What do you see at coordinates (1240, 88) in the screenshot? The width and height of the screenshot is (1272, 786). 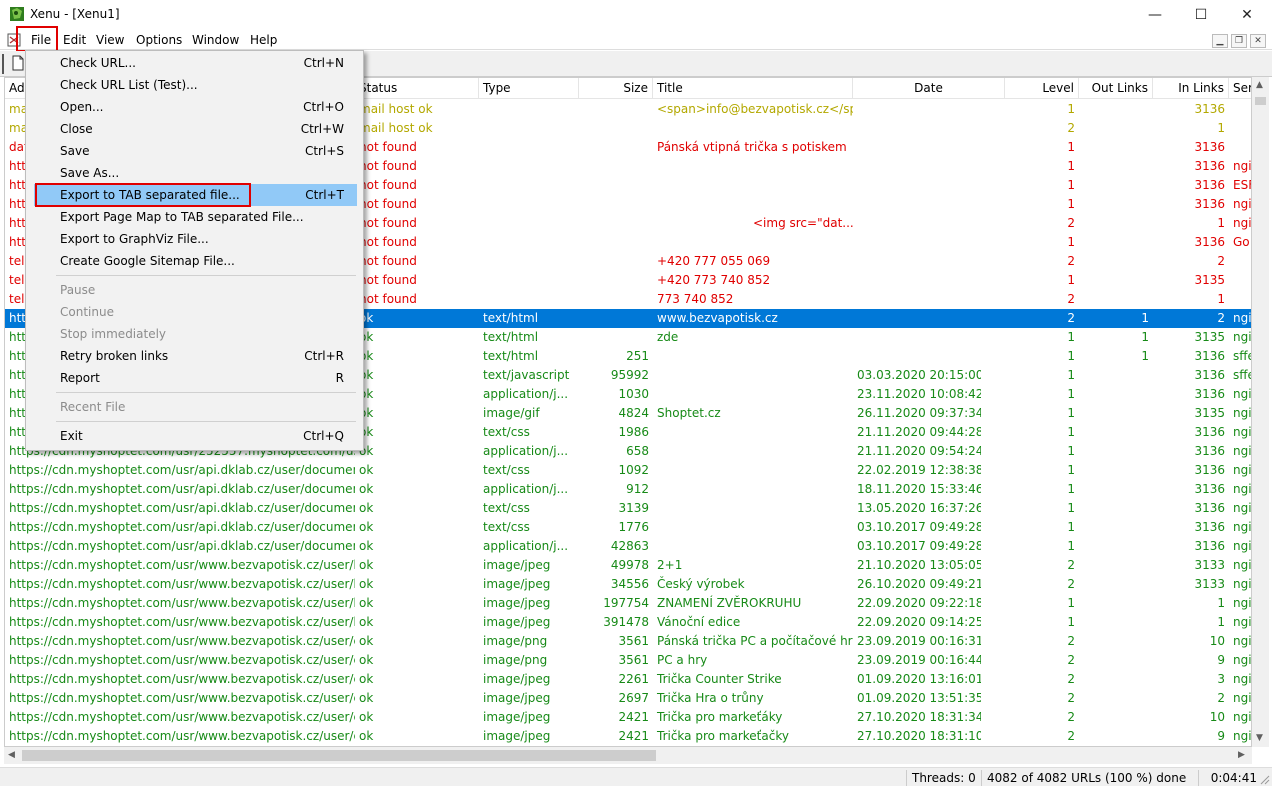 I see `column-server: Ser` at bounding box center [1240, 88].